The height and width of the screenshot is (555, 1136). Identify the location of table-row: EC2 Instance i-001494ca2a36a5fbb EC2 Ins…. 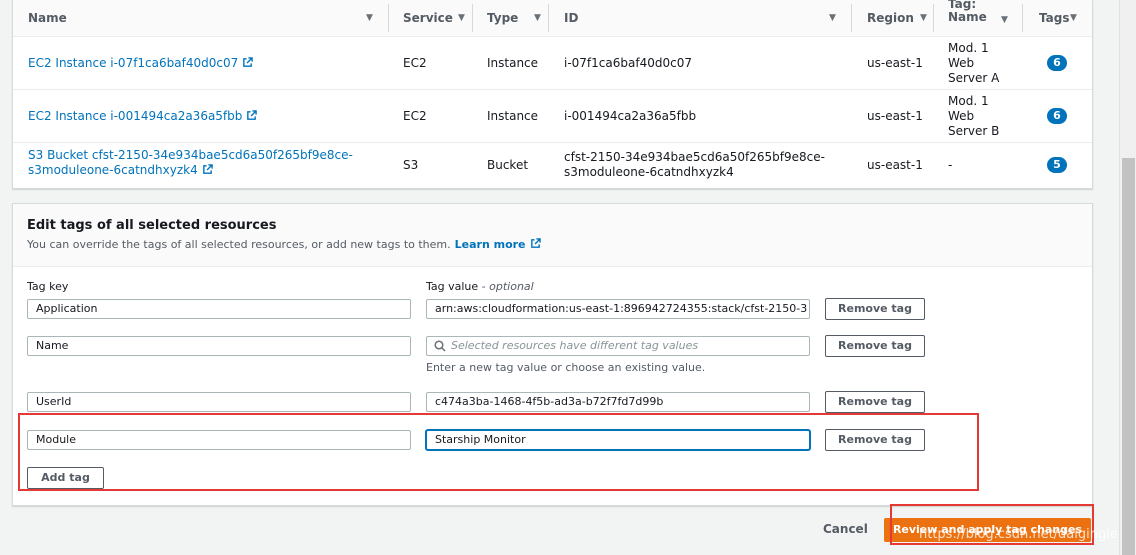
(552, 116).